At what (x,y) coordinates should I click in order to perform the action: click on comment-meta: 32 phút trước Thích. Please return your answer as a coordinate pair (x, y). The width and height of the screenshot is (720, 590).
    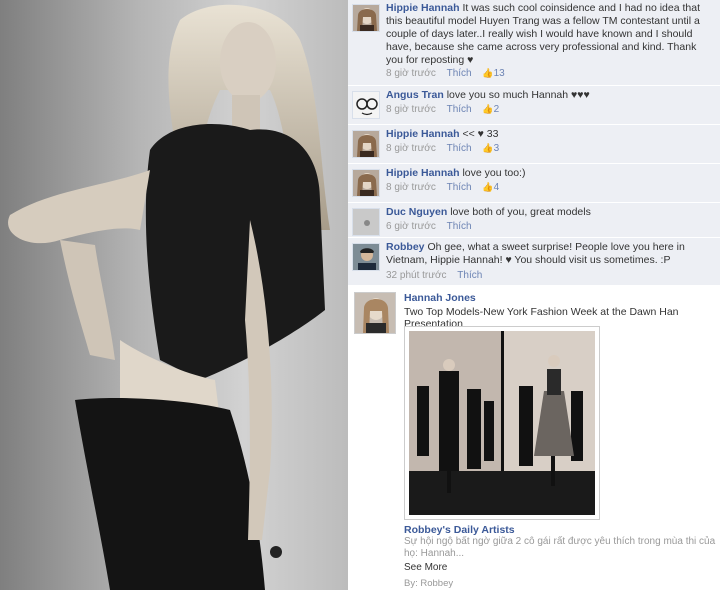
    Looking at the image, I should click on (434, 275).